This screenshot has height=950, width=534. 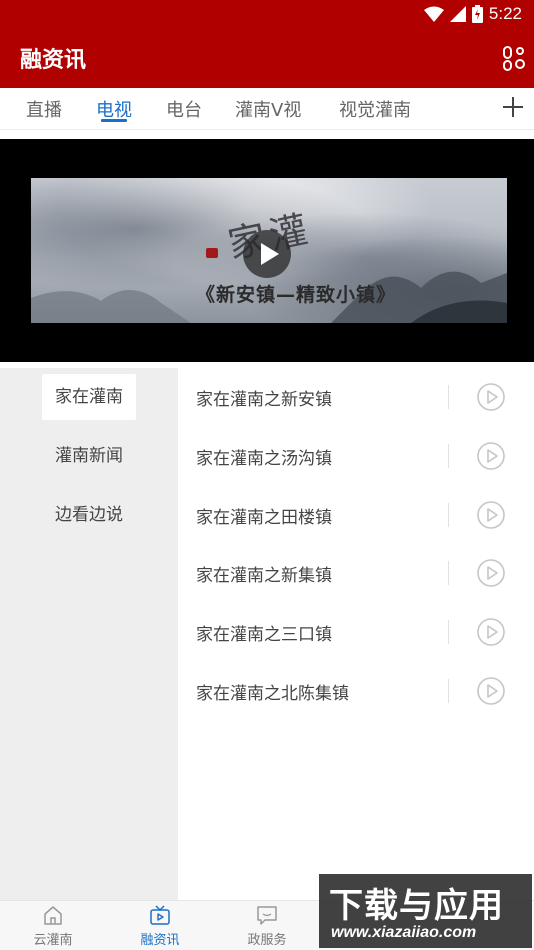 I want to click on seal-mark, so click(x=212, y=253).